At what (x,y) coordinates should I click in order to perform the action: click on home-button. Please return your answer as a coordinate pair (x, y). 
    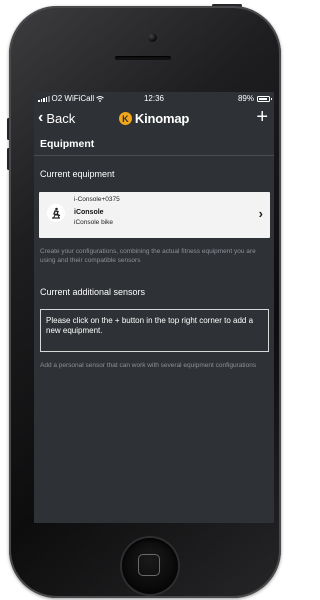
    Looking at the image, I should click on (150, 566).